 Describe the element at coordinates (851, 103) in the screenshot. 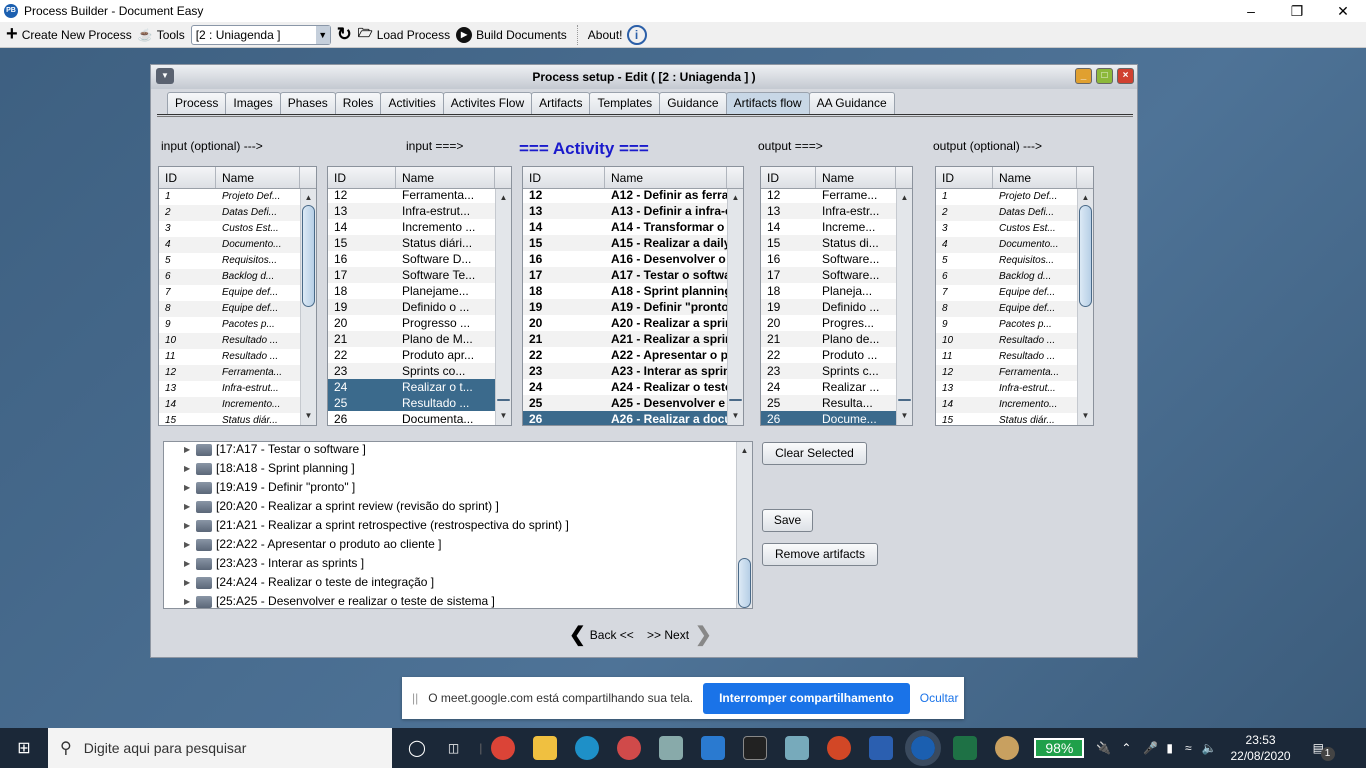

I see `tab-aa-guidance: AA Guidance` at that location.